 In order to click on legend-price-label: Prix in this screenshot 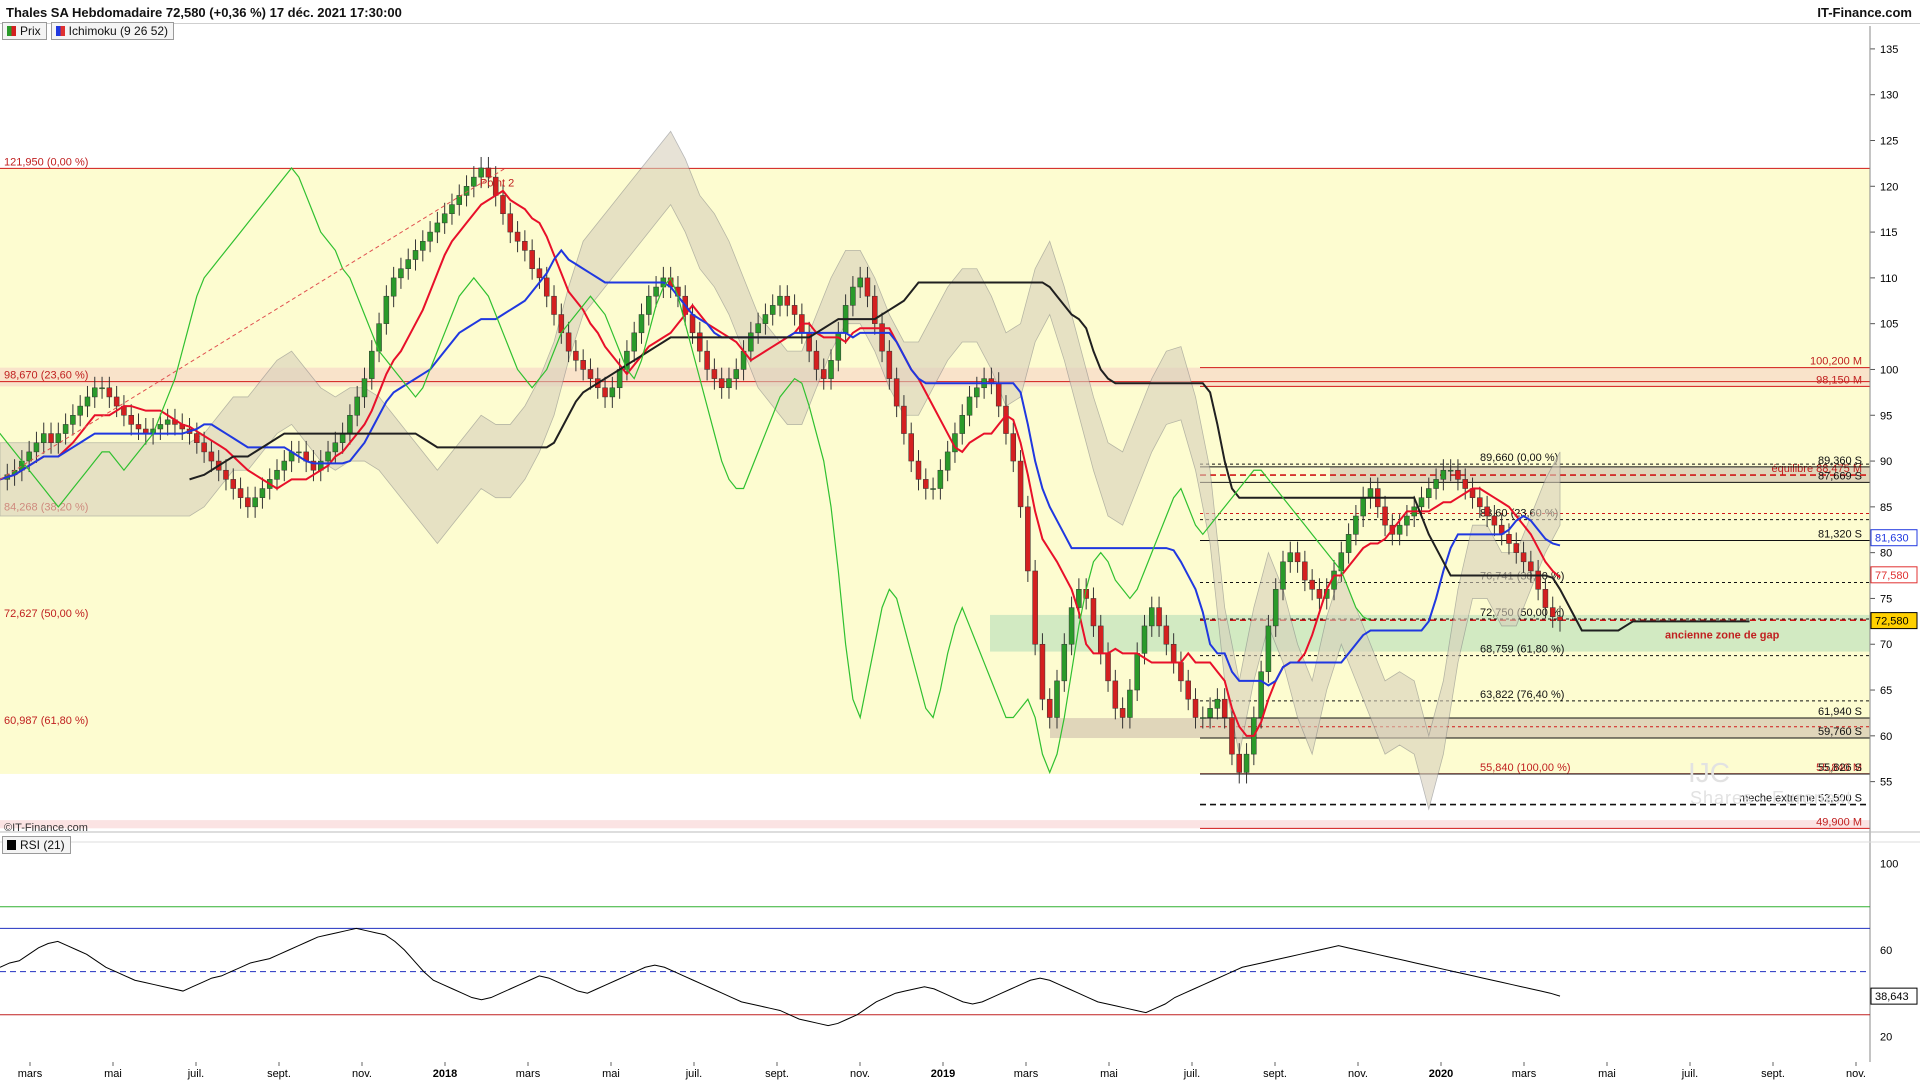, I will do `click(30, 31)`.